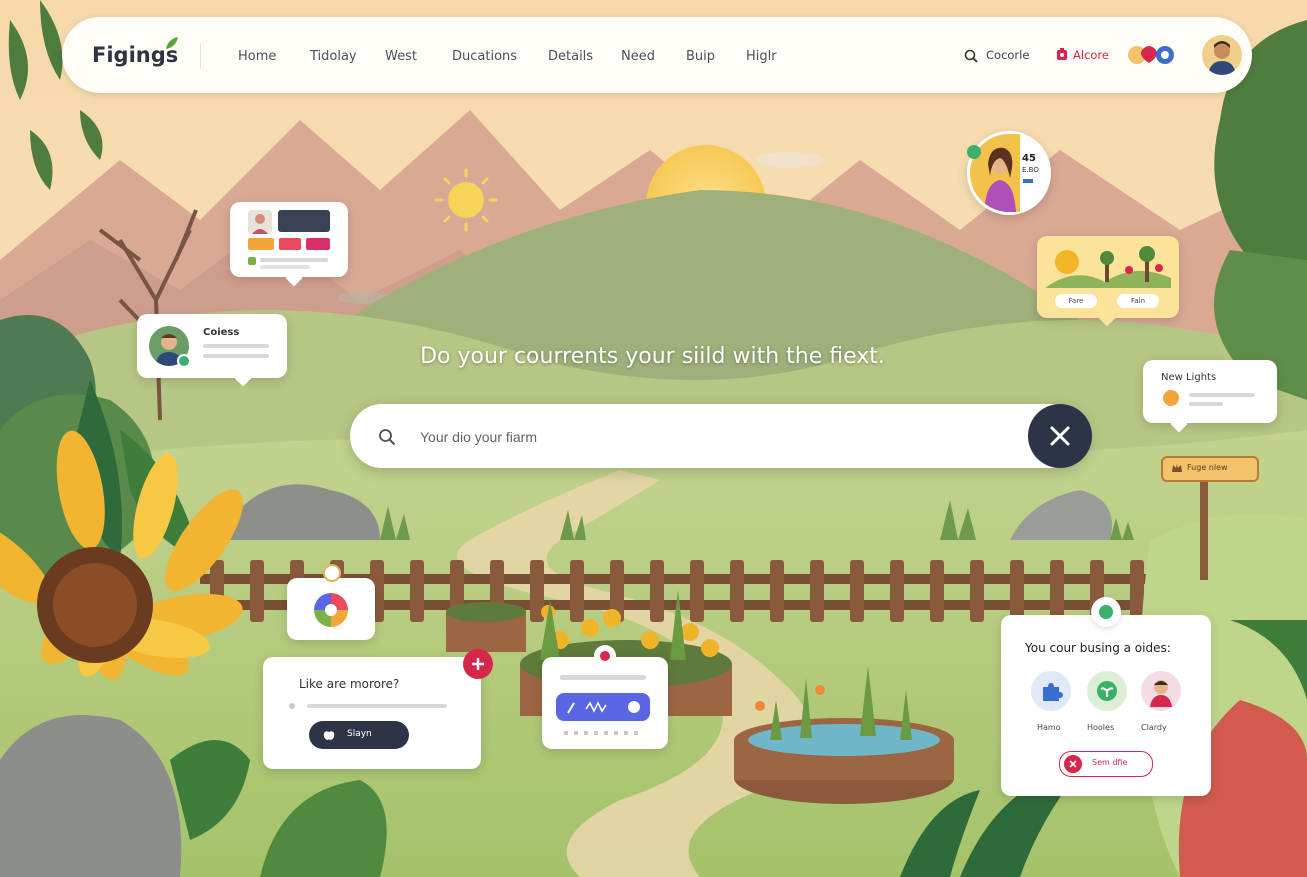 The image size is (1307, 877). I want to click on palette-preview-card, so click(289, 244).